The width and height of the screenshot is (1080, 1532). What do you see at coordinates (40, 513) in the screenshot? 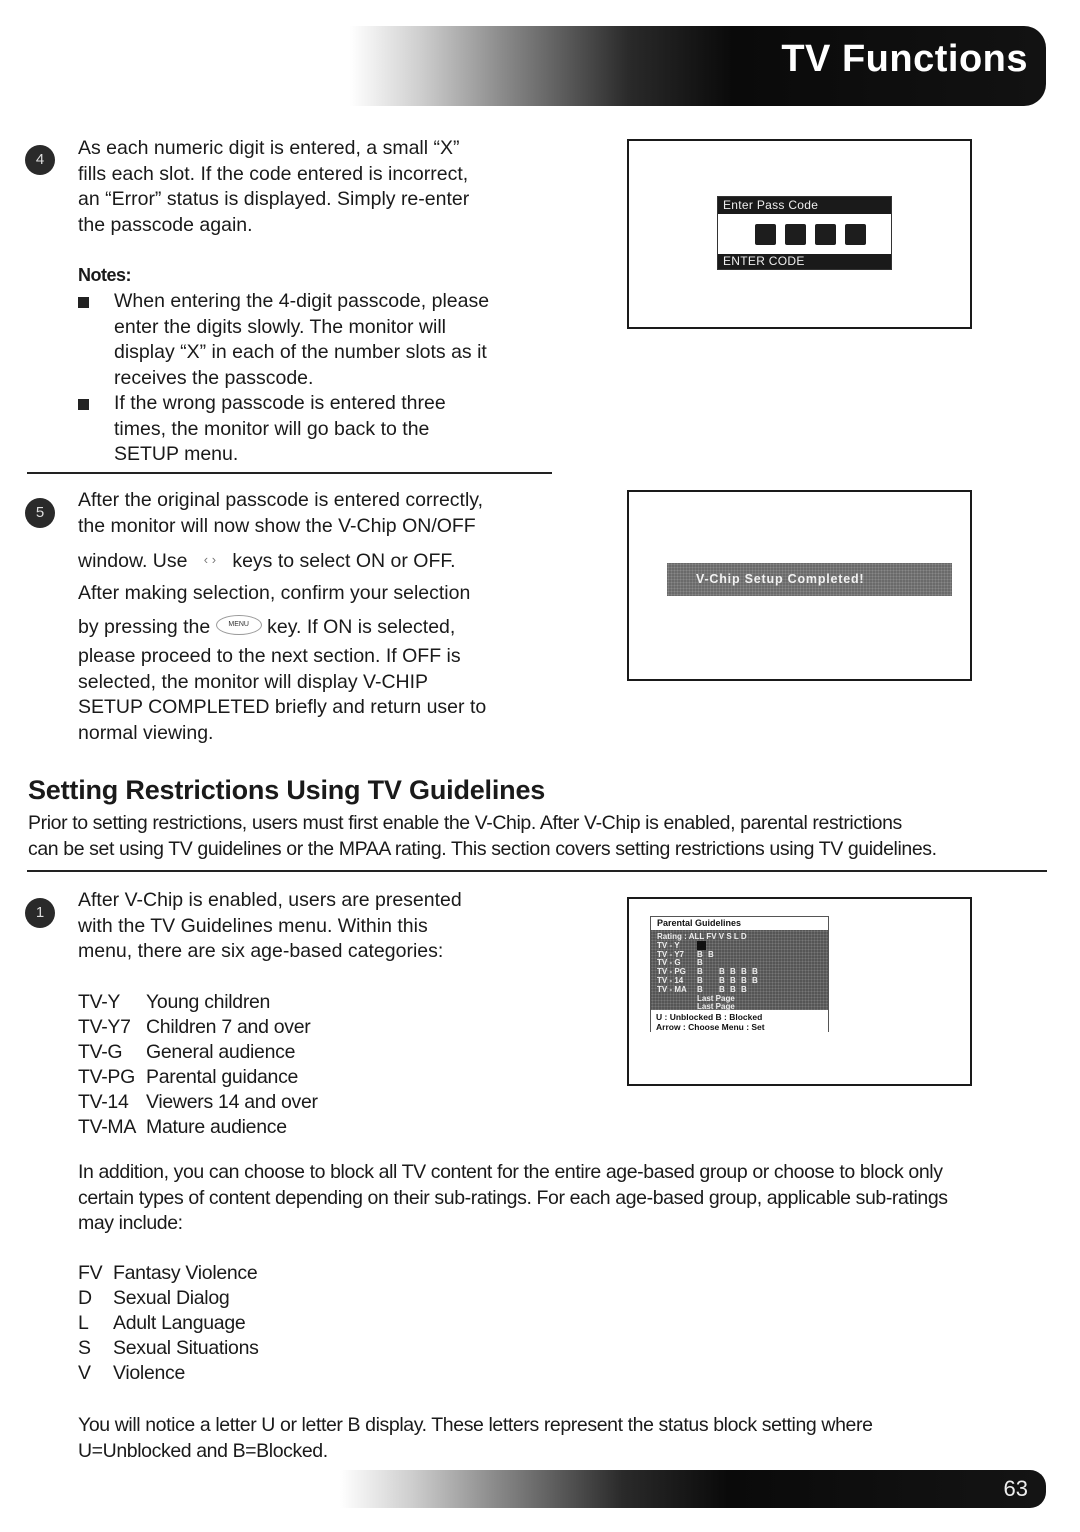
I see `step-5-badge: 5` at bounding box center [40, 513].